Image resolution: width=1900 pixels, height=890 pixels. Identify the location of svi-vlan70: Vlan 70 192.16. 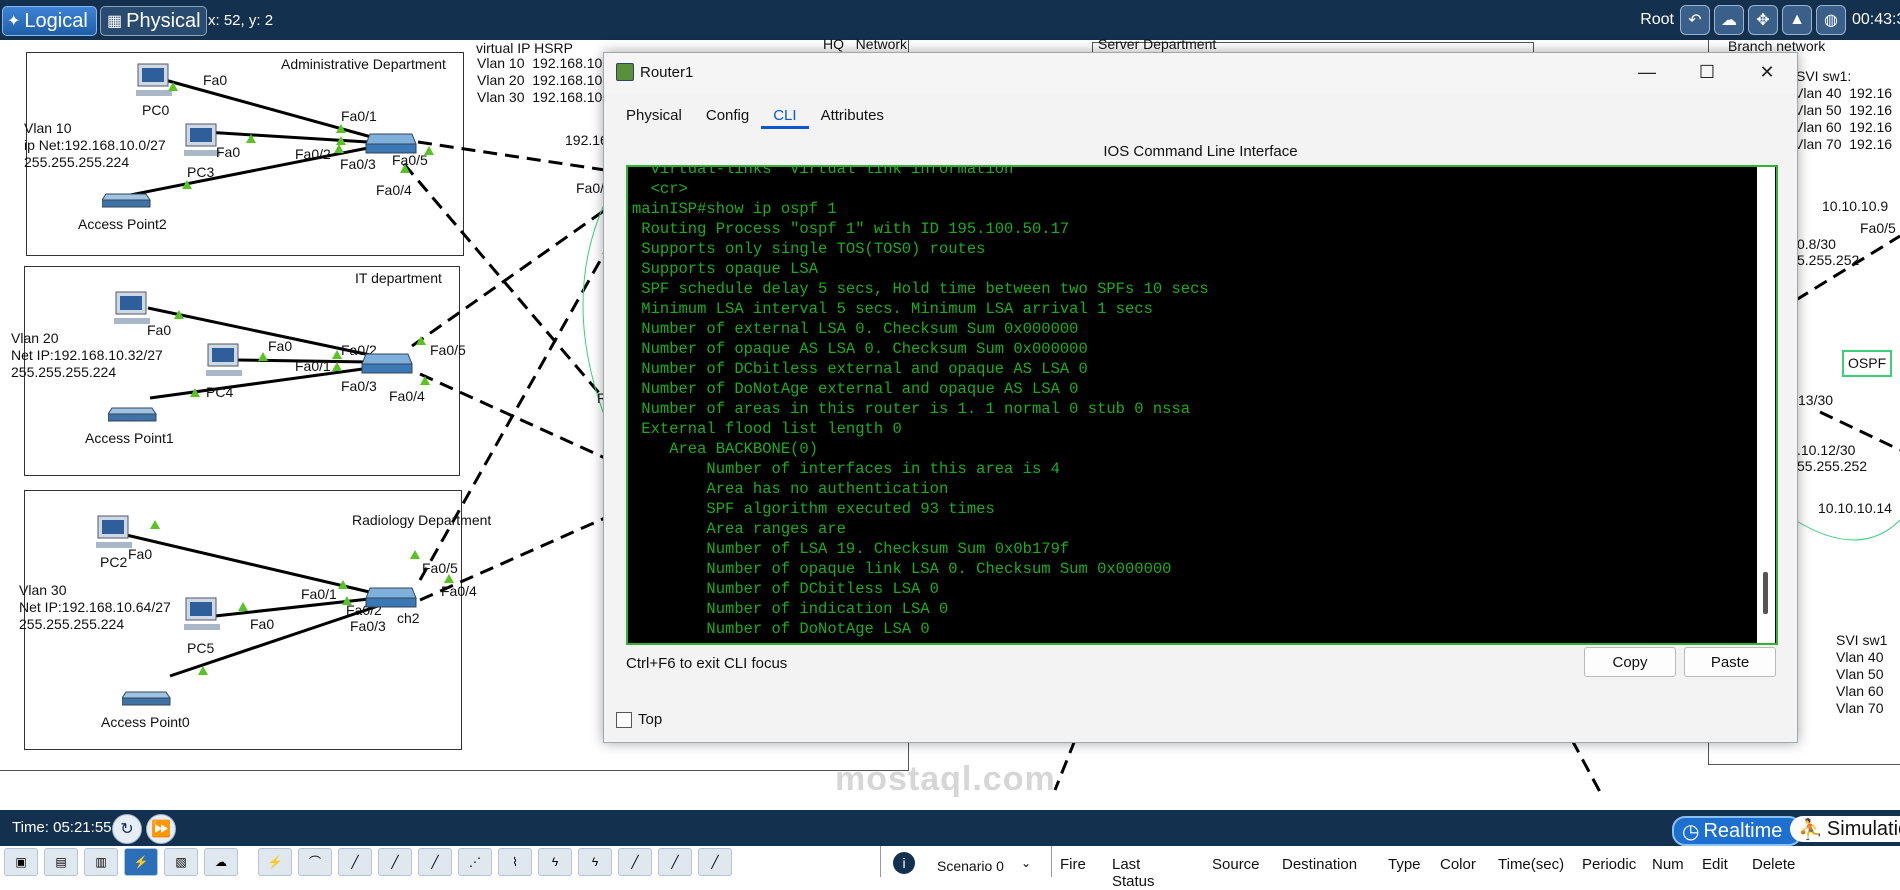
(1843, 144).